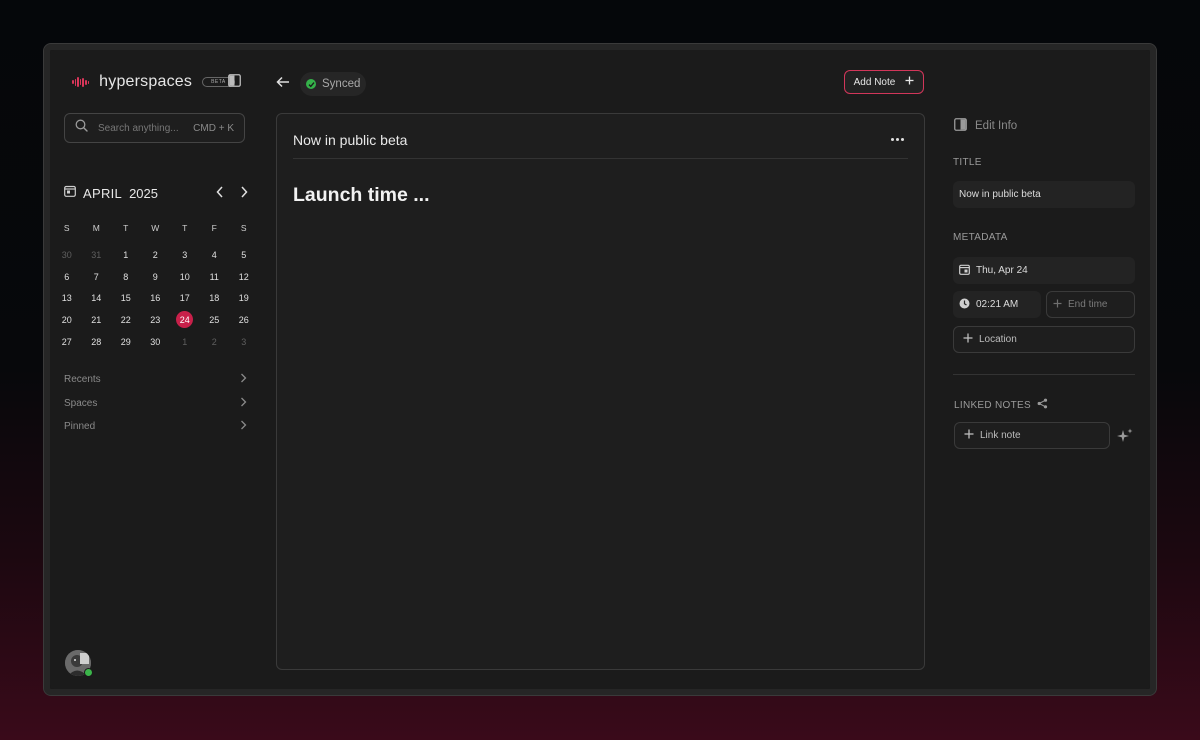 The image size is (1200, 740). I want to click on calendar-day-today: 24, so click(185, 320).